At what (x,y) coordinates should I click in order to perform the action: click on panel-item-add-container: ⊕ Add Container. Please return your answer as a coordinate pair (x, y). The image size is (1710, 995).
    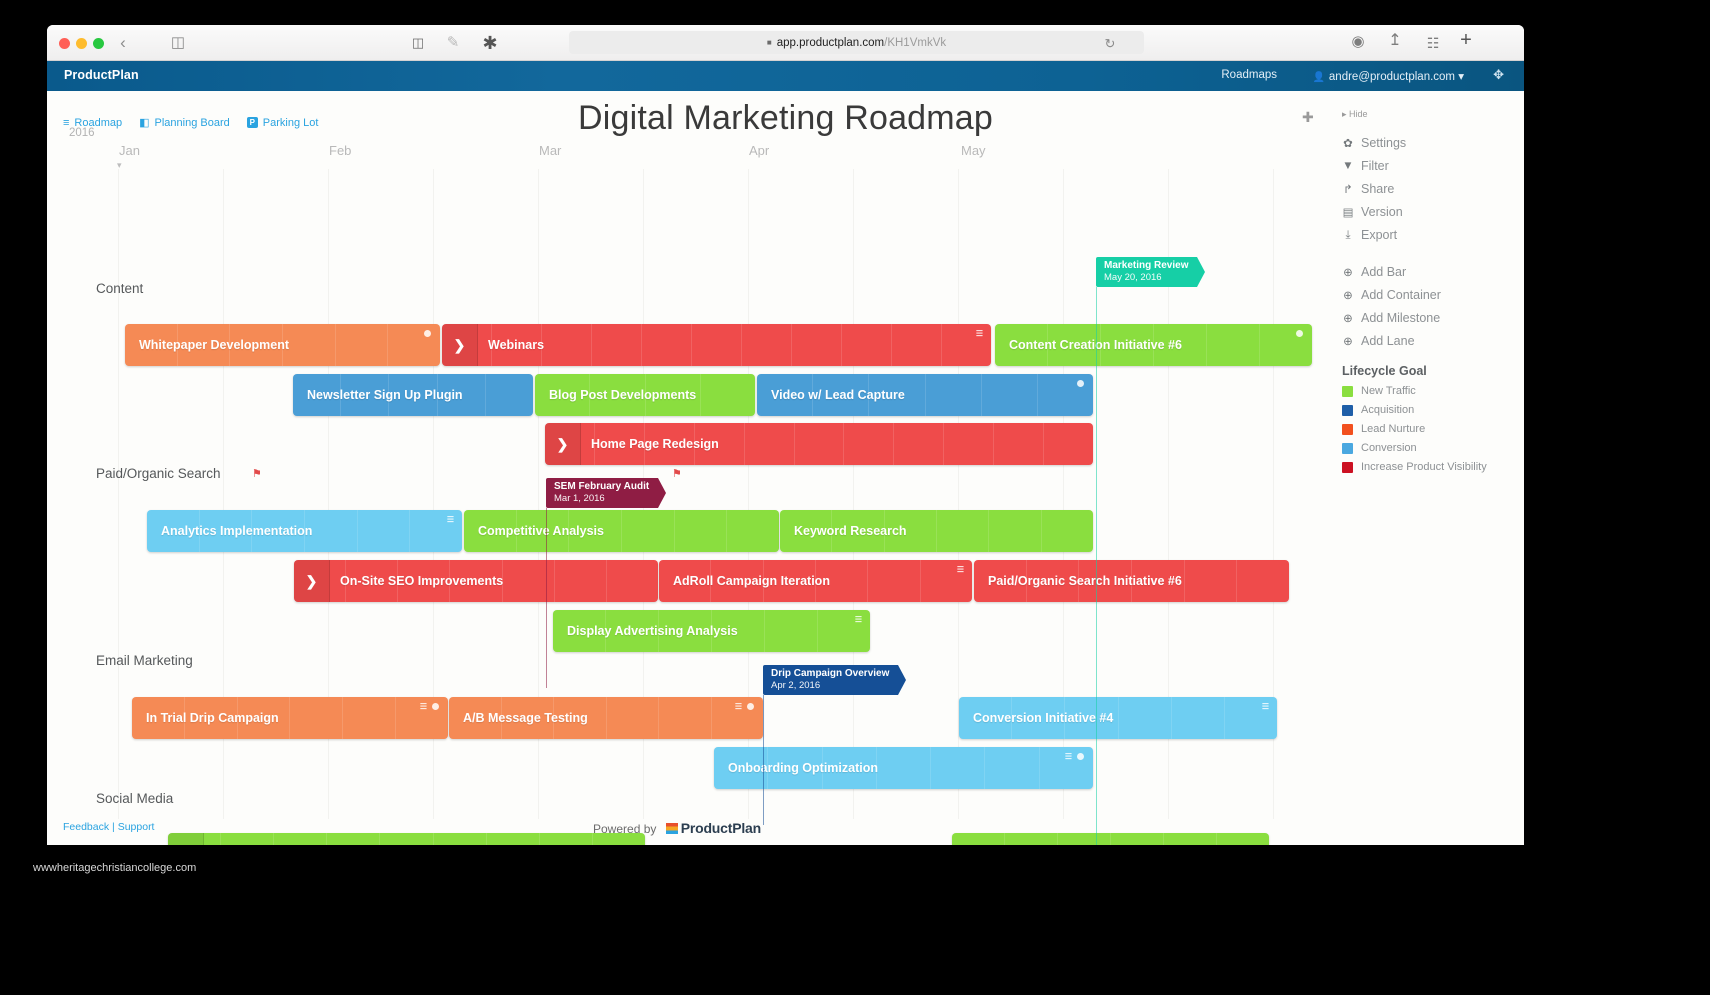
    Looking at the image, I should click on (1426, 295).